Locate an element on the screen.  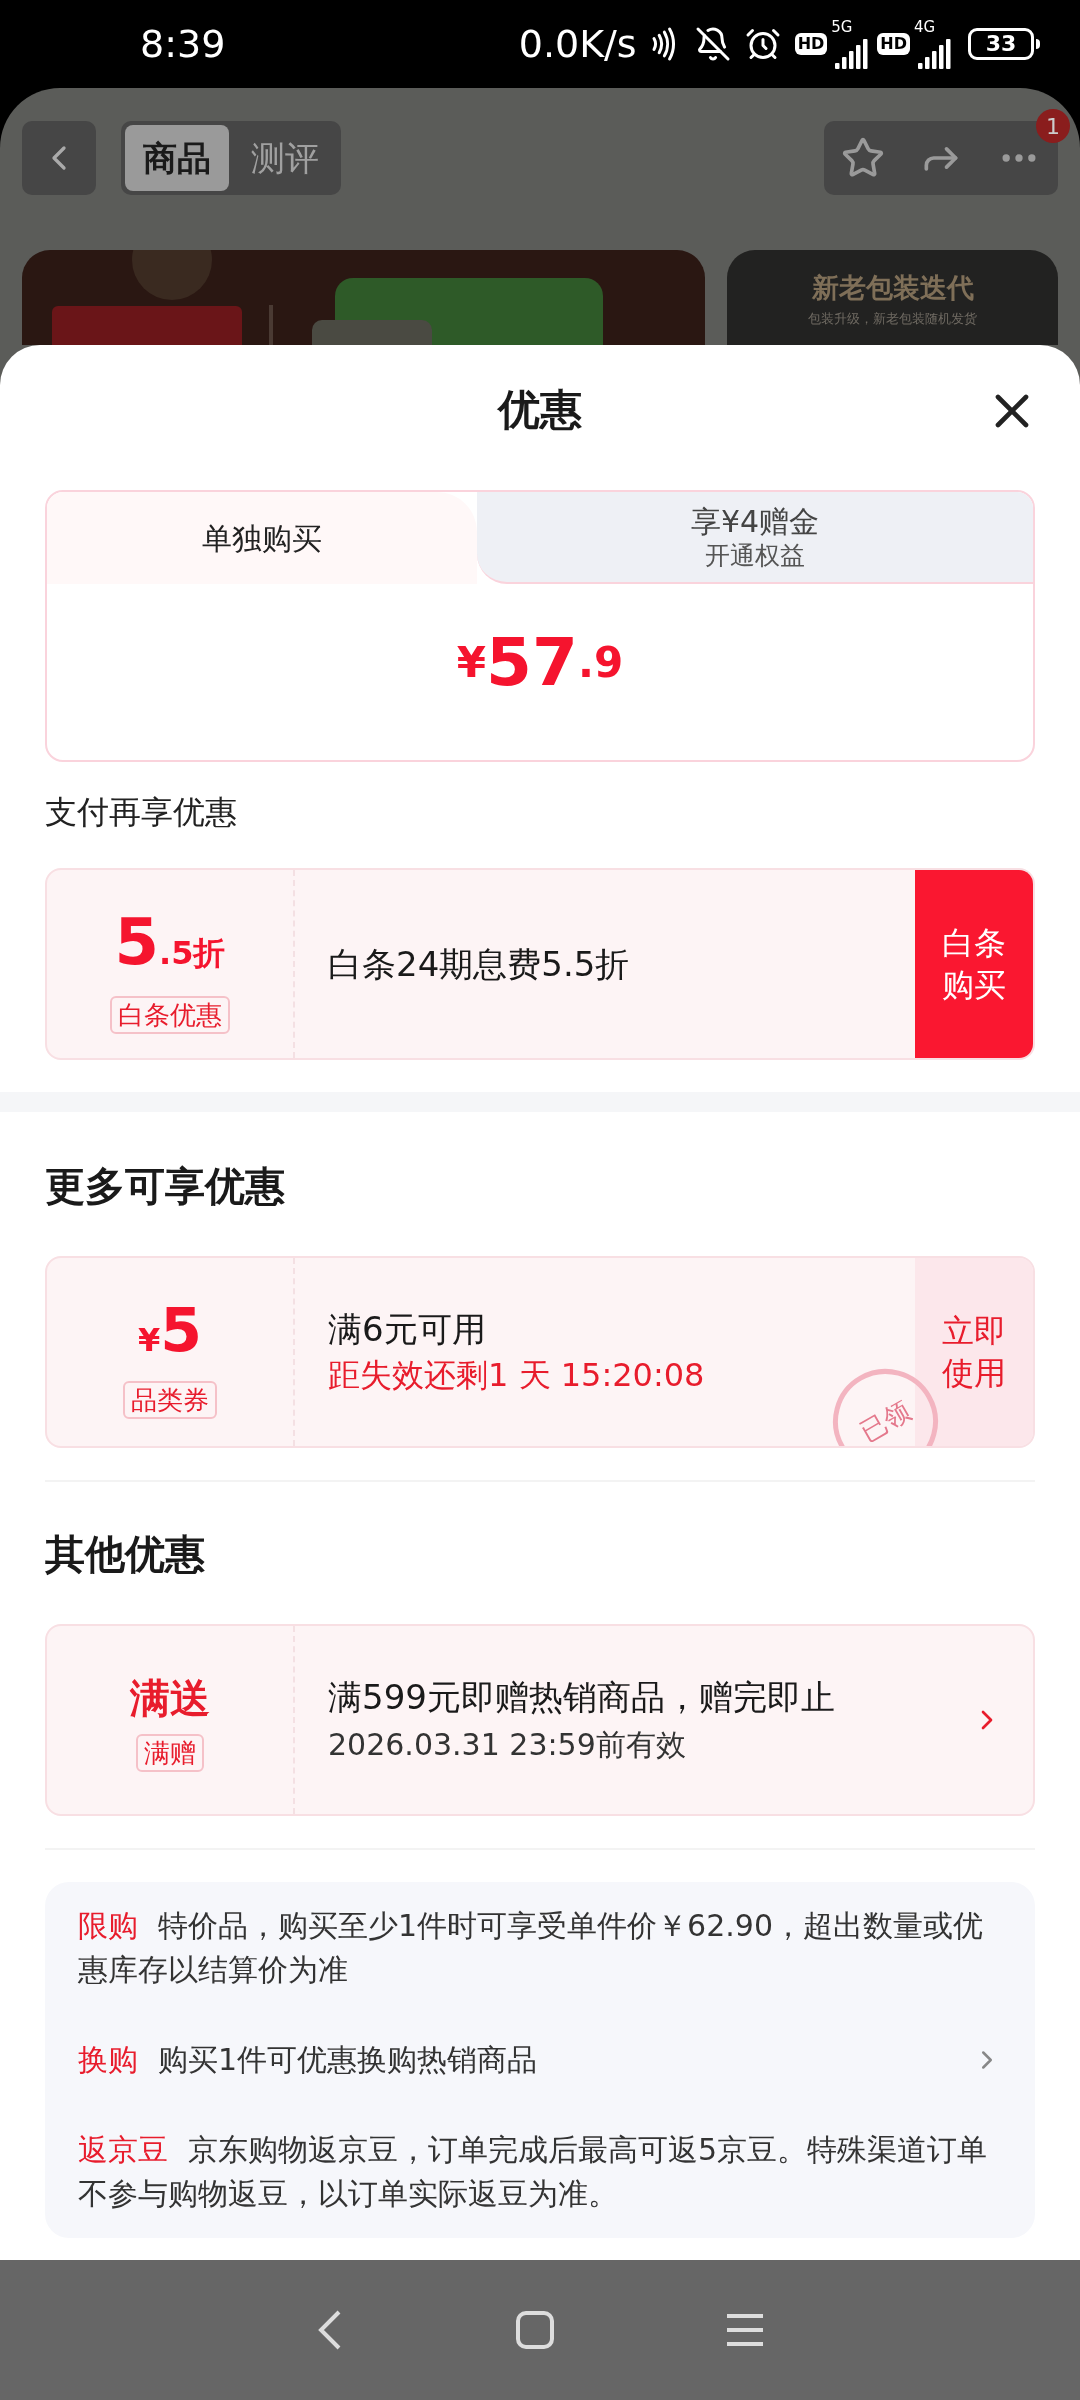
offer-tag: 满赠 is located at coordinates (170, 1753).